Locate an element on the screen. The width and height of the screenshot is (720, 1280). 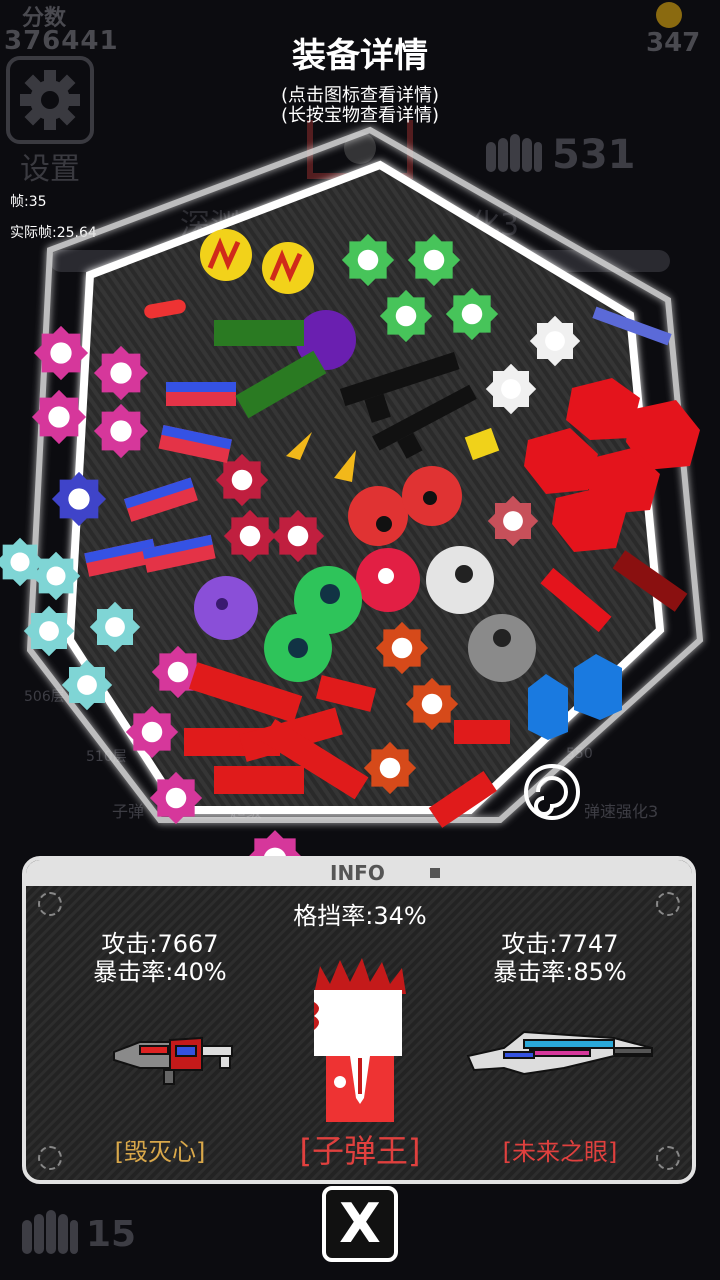
rose-gear-item is located at coordinates (513, 521).